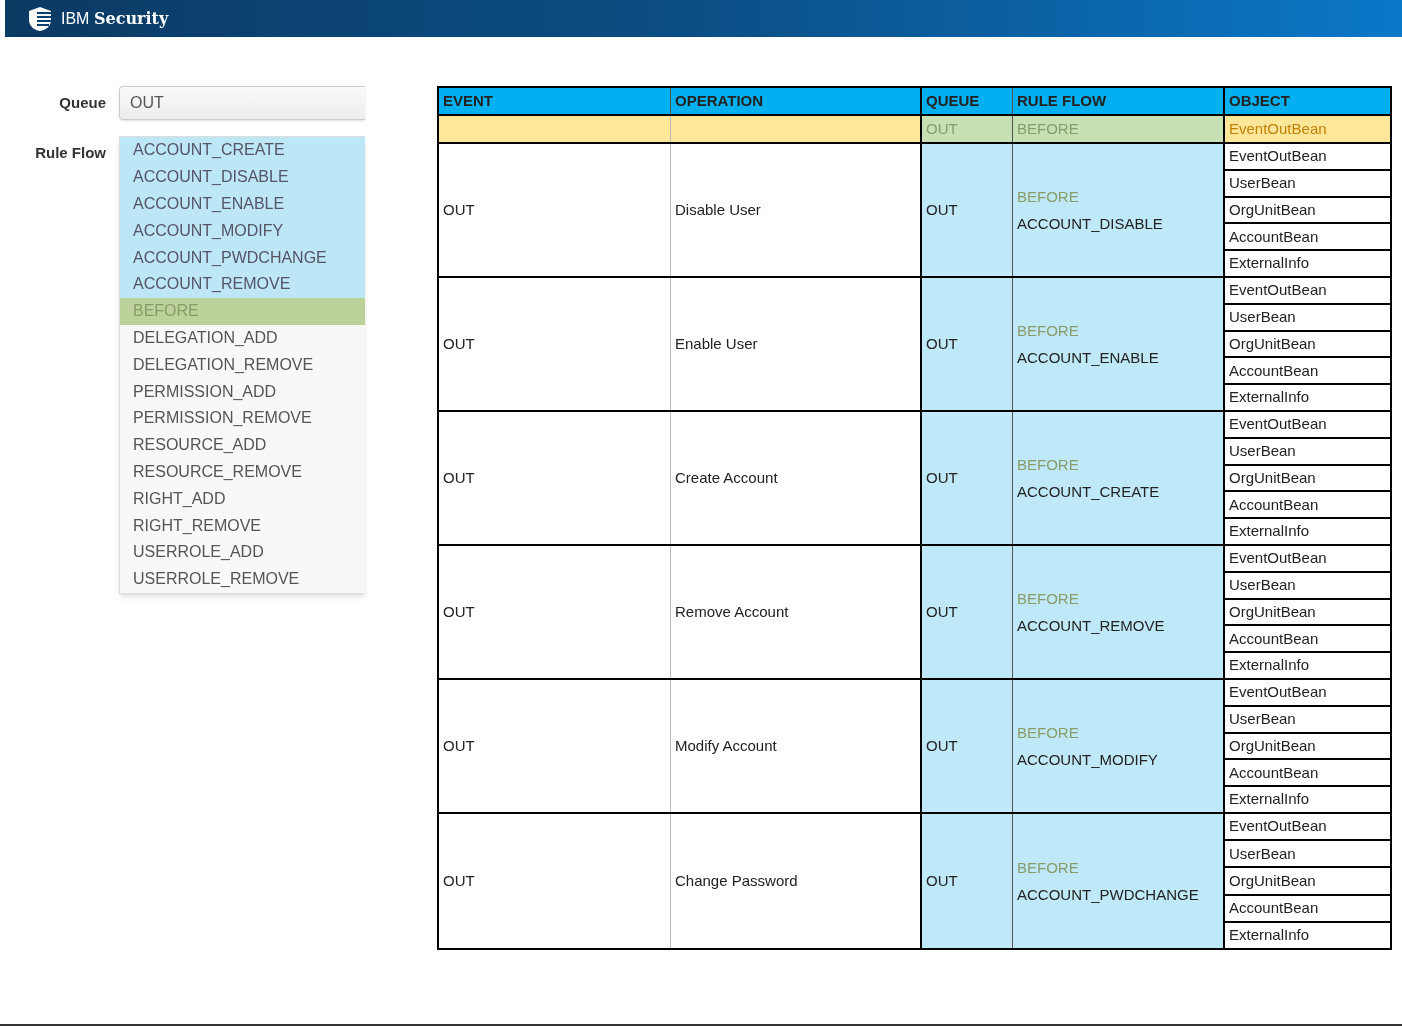 The width and height of the screenshot is (1402, 1026). Describe the element at coordinates (242, 177) in the screenshot. I see `rule-flow-option: ACCOUNT_DISABLE` at that location.